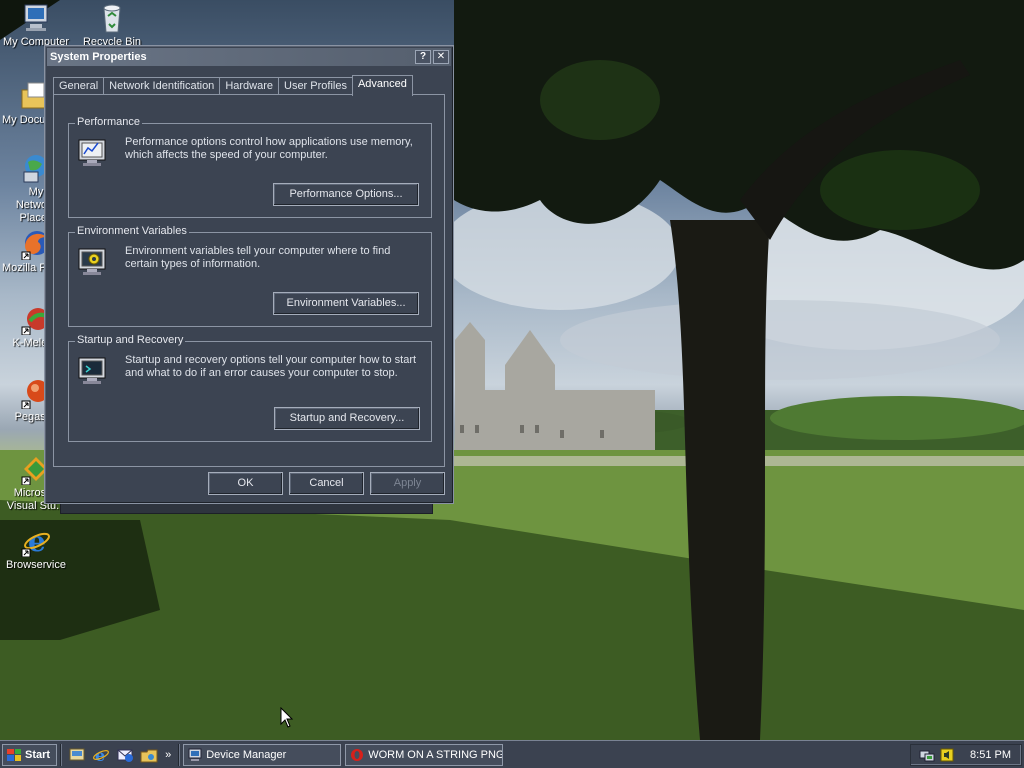  Describe the element at coordinates (93, 370) in the screenshot. I see `startup-recovery-icon` at that location.